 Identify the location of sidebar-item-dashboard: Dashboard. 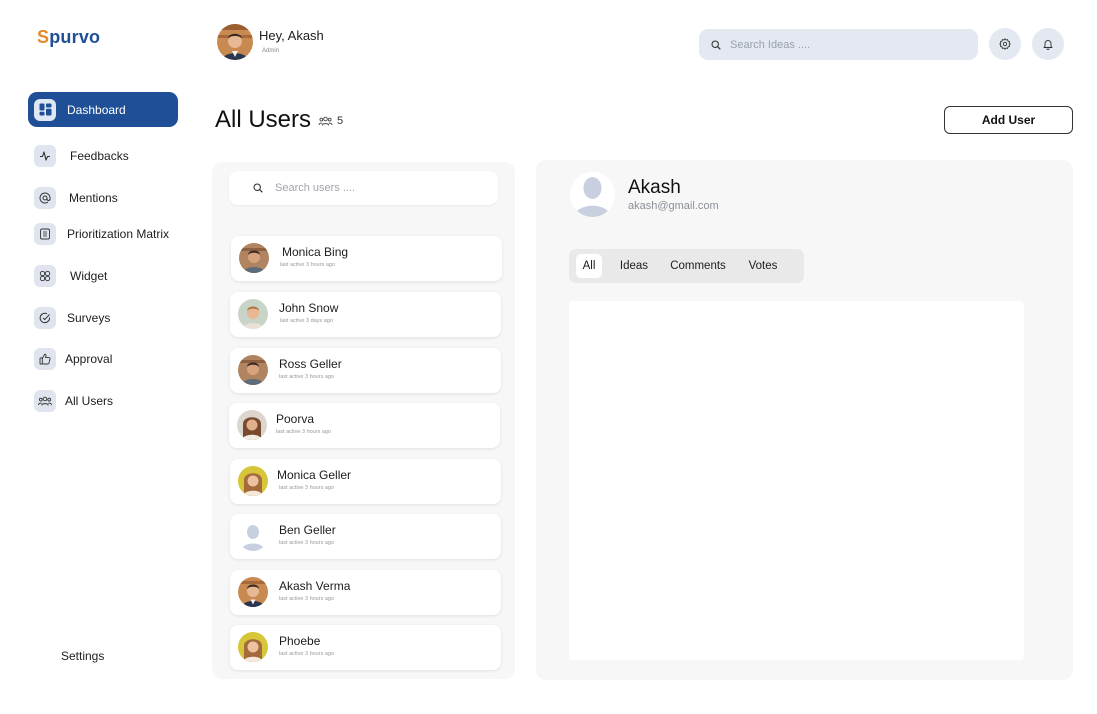
(103, 109).